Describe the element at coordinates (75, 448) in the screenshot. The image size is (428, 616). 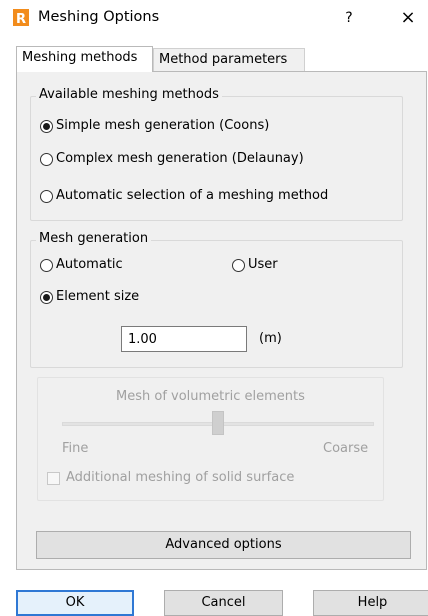
I see `slider-min-label: Fine` at that location.